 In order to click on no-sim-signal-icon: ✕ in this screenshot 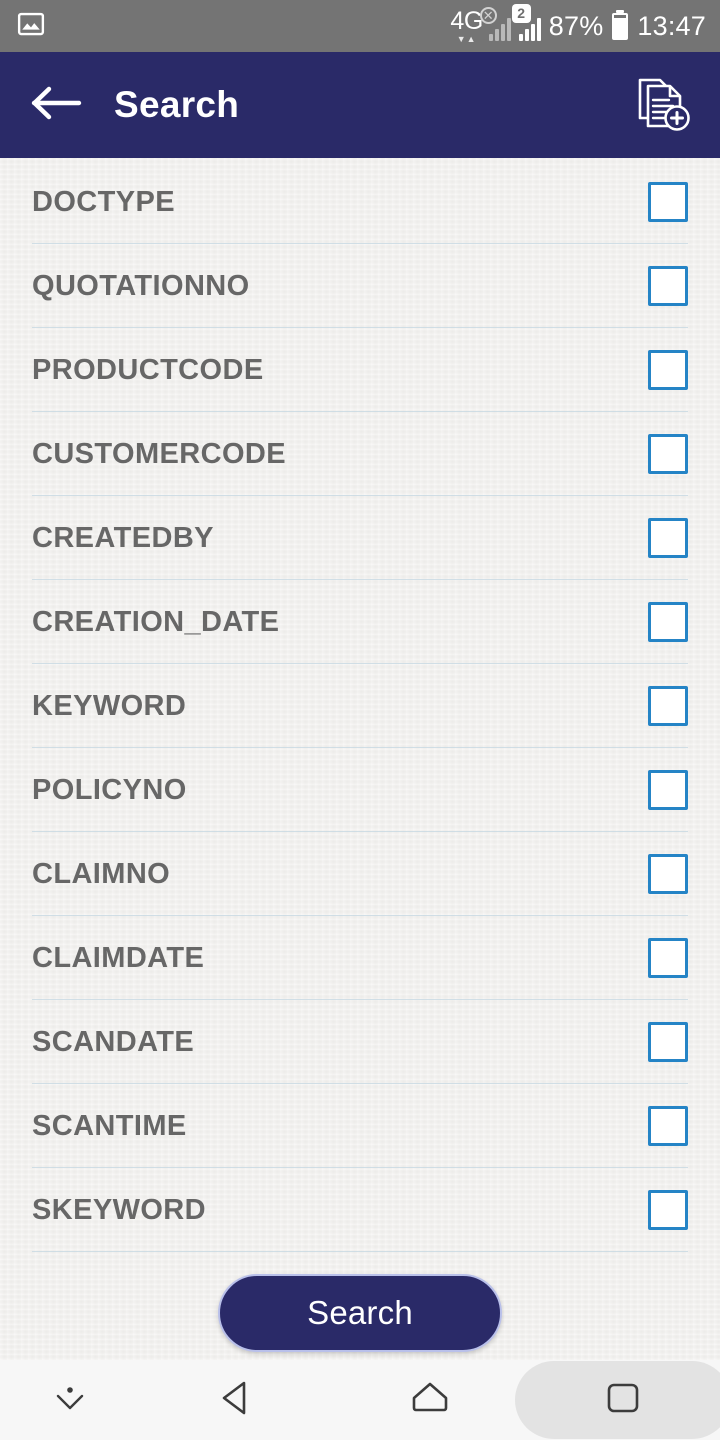, I will do `click(495, 24)`.